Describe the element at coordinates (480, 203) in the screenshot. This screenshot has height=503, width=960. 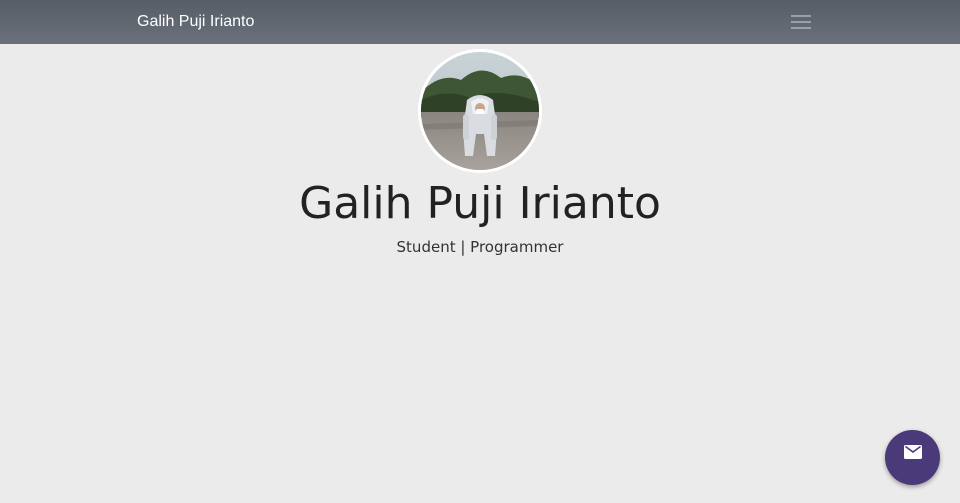
I see `profile-name: Galih Puji Irianto` at that location.